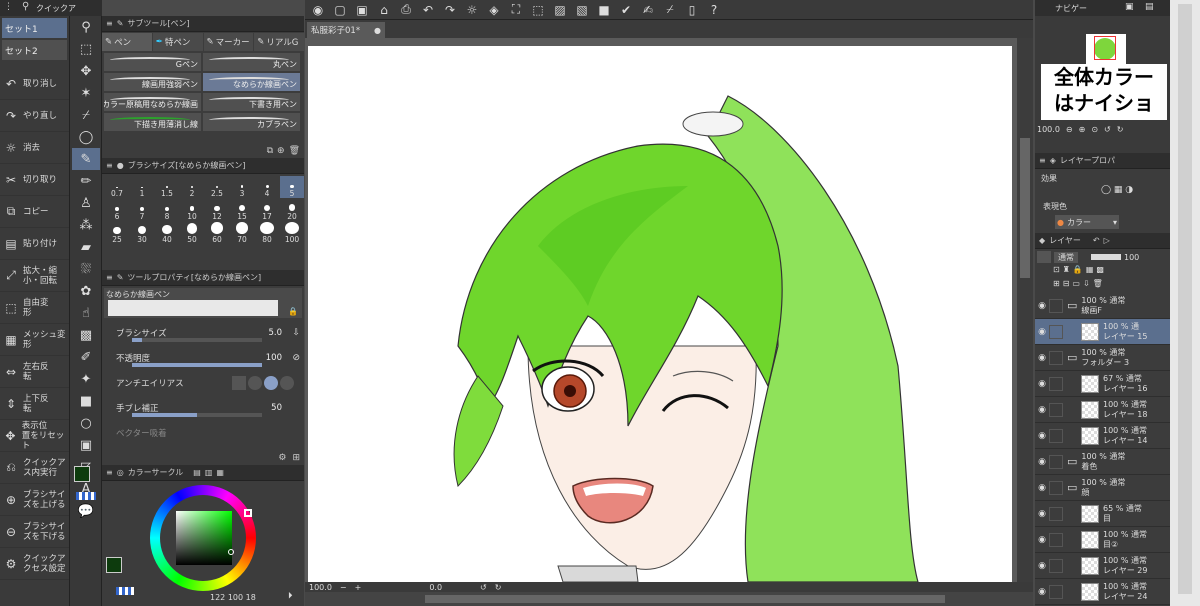 The image size is (1200, 606). Describe the element at coordinates (267, 233) in the screenshot. I see `brush-size-option: 80` at that location.